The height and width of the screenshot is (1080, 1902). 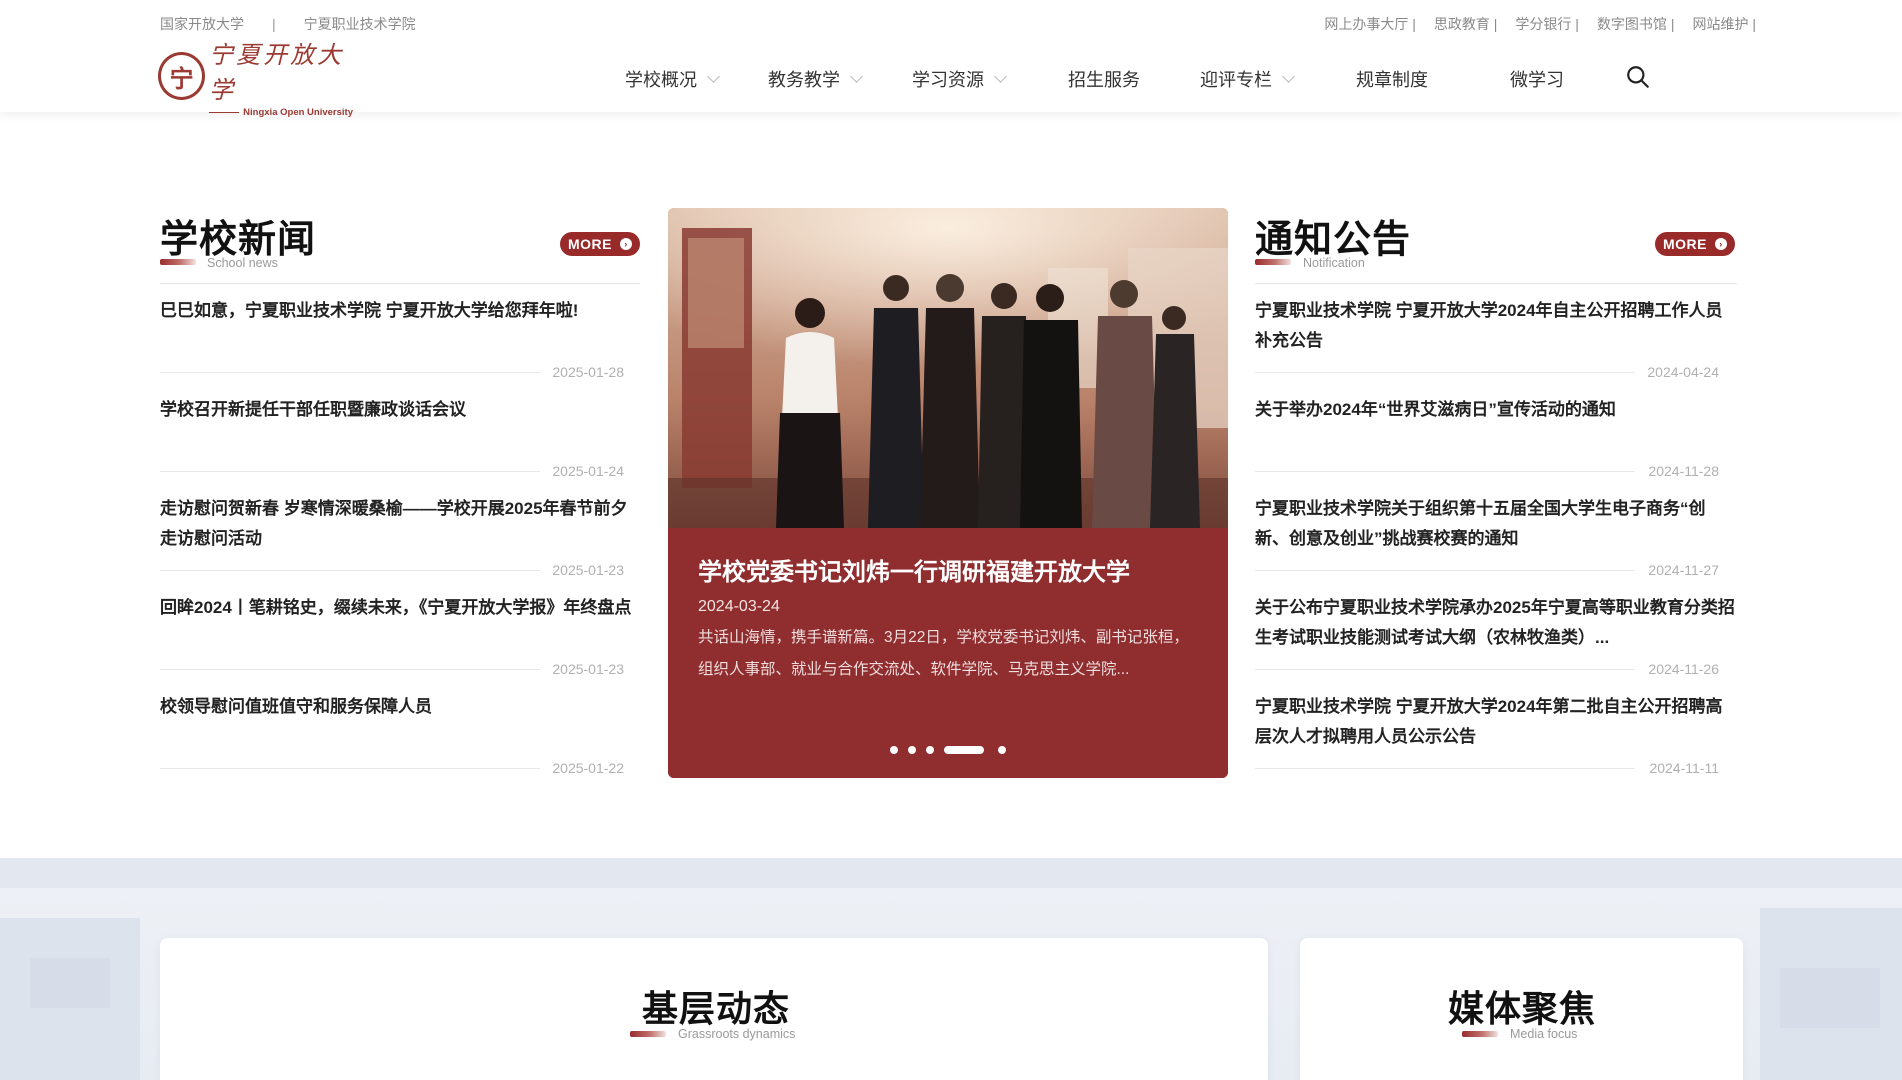 What do you see at coordinates (1495, 374) in the screenshot?
I see `notice-date-row: 2024-04-24` at bounding box center [1495, 374].